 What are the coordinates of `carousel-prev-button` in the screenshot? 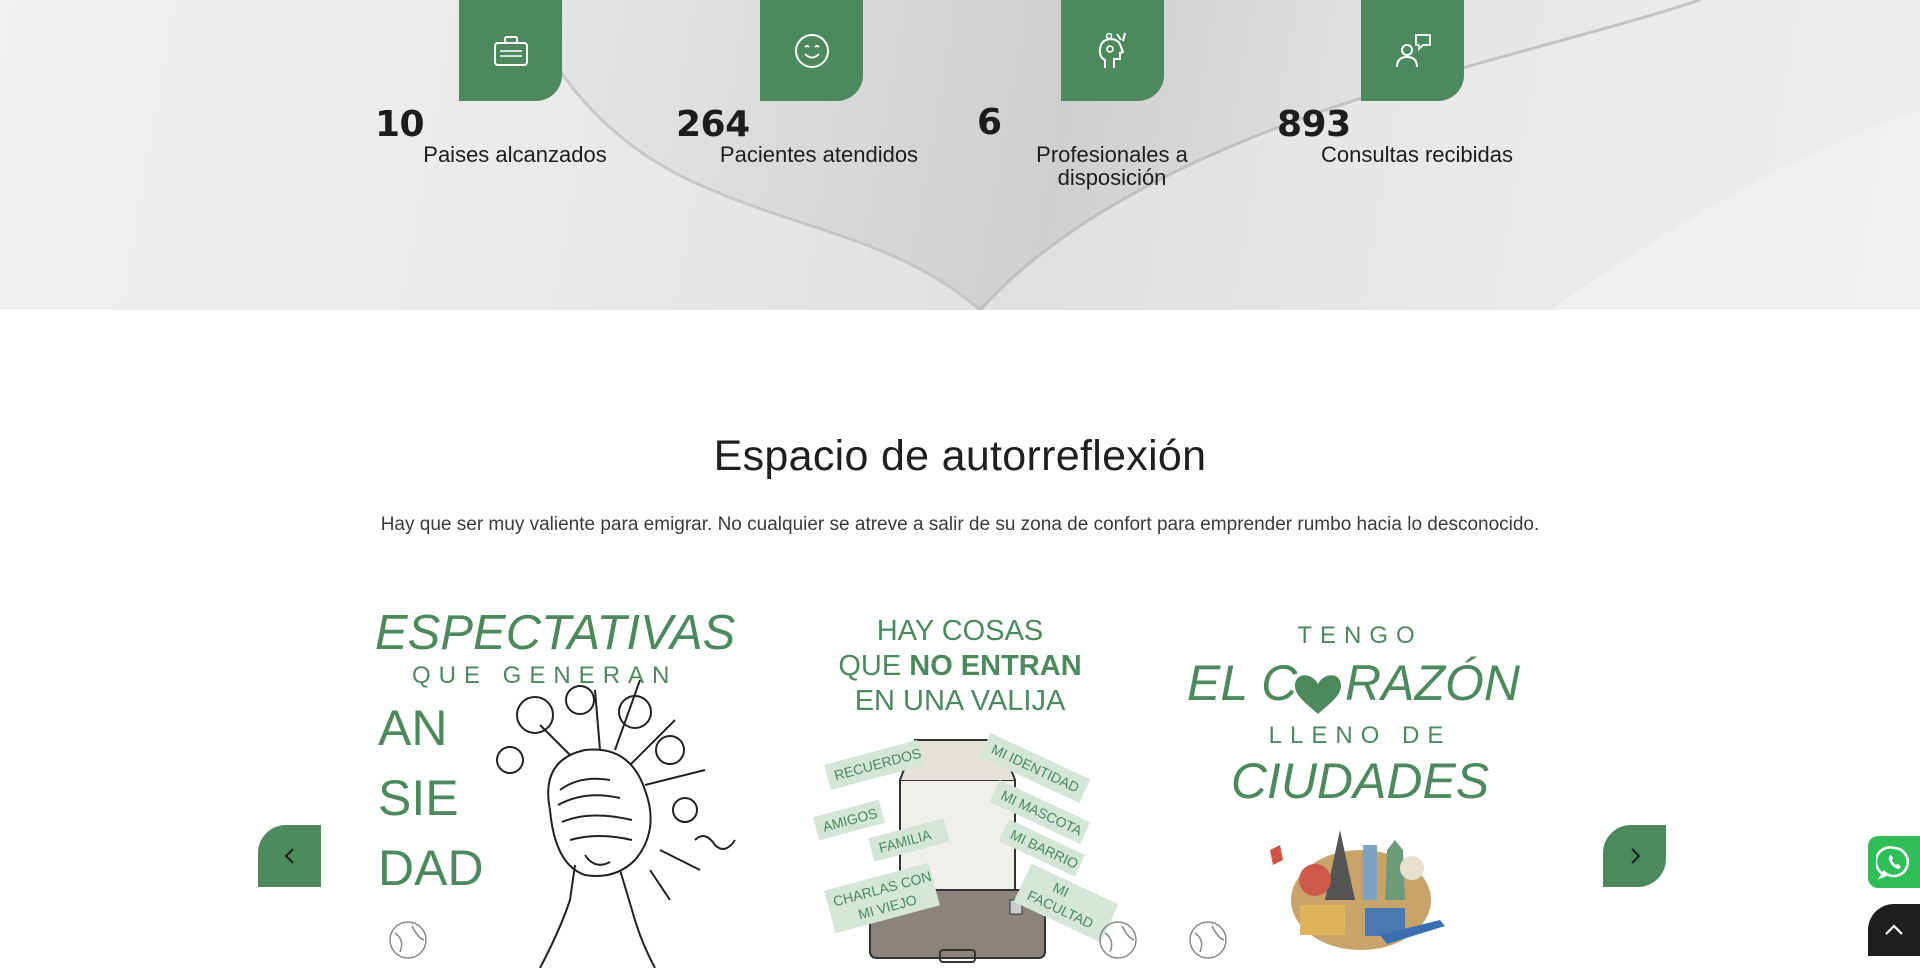 It's located at (289, 856).